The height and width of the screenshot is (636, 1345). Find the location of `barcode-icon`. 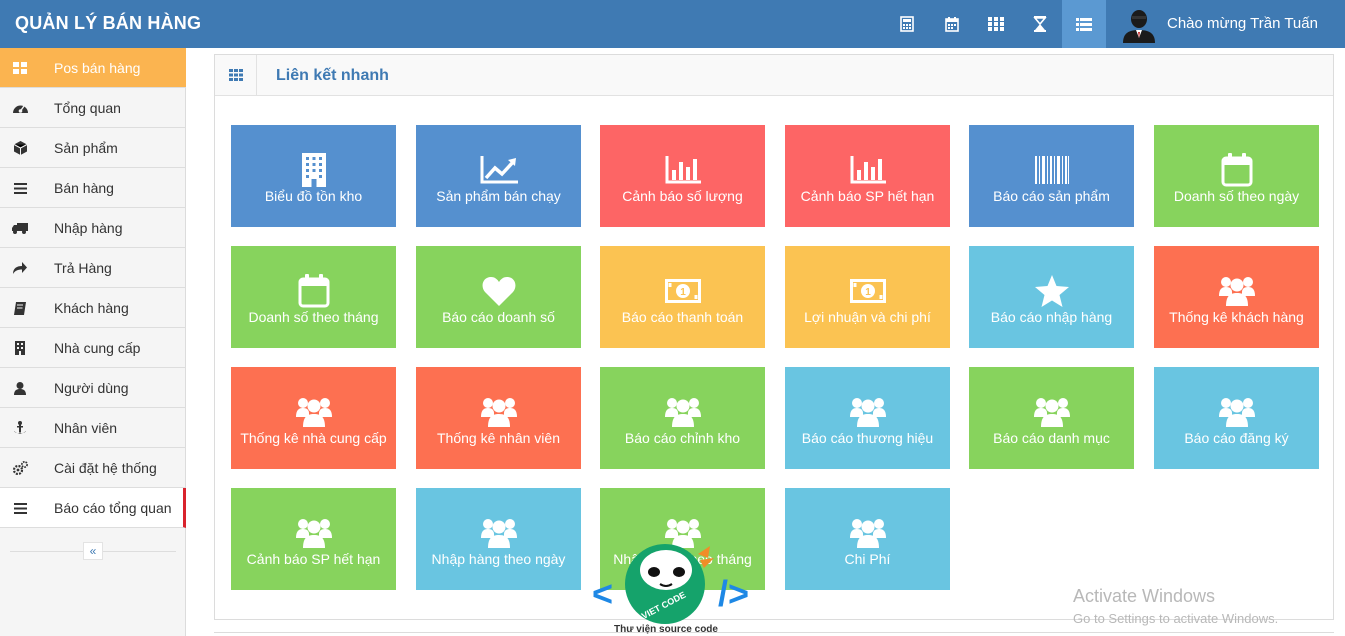

barcode-icon is located at coordinates (1051, 170).